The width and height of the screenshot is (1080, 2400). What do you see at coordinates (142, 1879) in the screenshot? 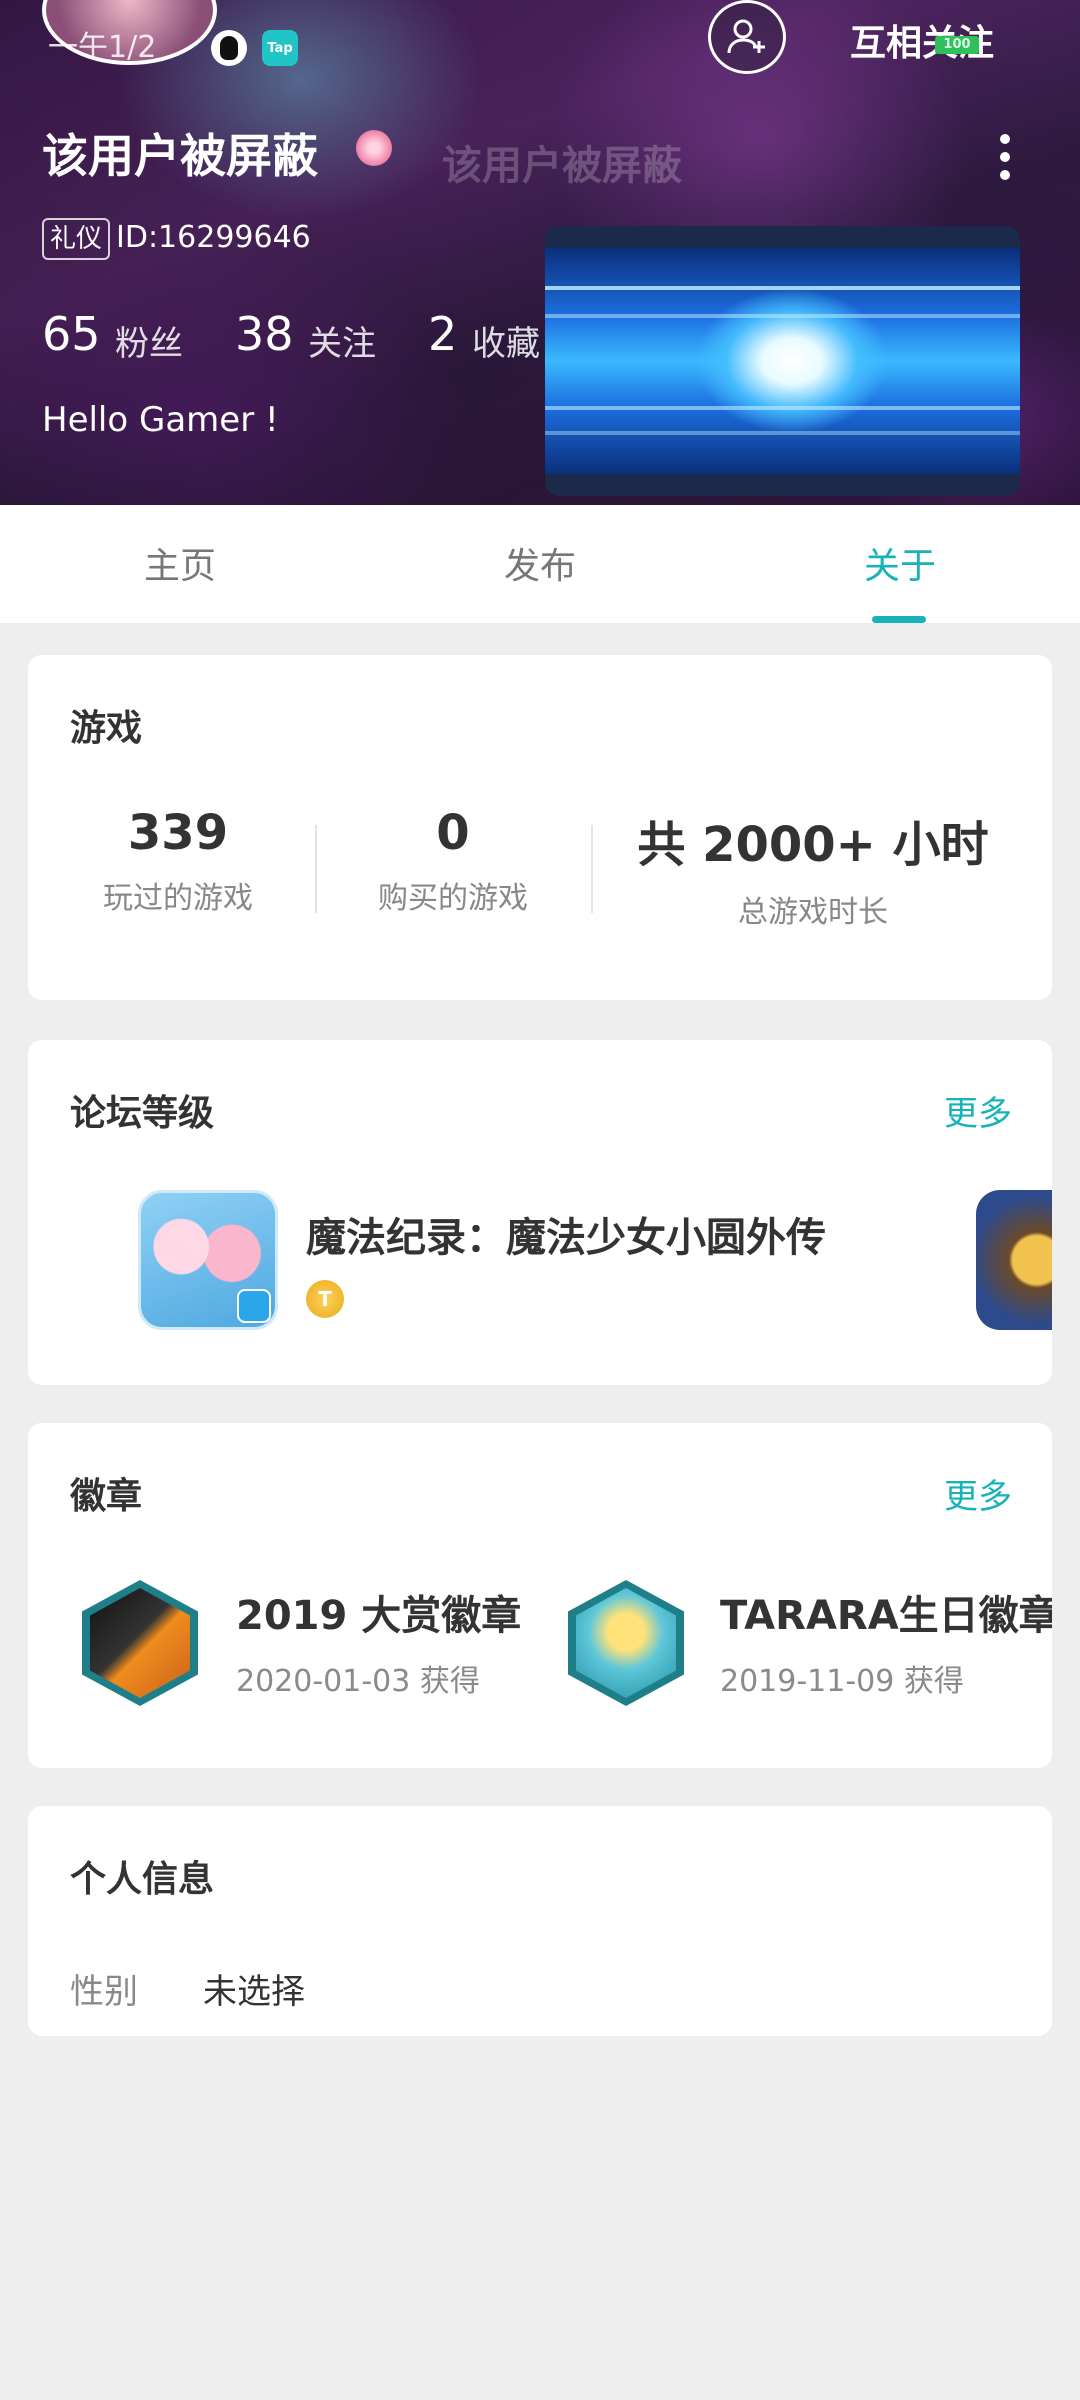
I see `info-card-title: 个人信息` at bounding box center [142, 1879].